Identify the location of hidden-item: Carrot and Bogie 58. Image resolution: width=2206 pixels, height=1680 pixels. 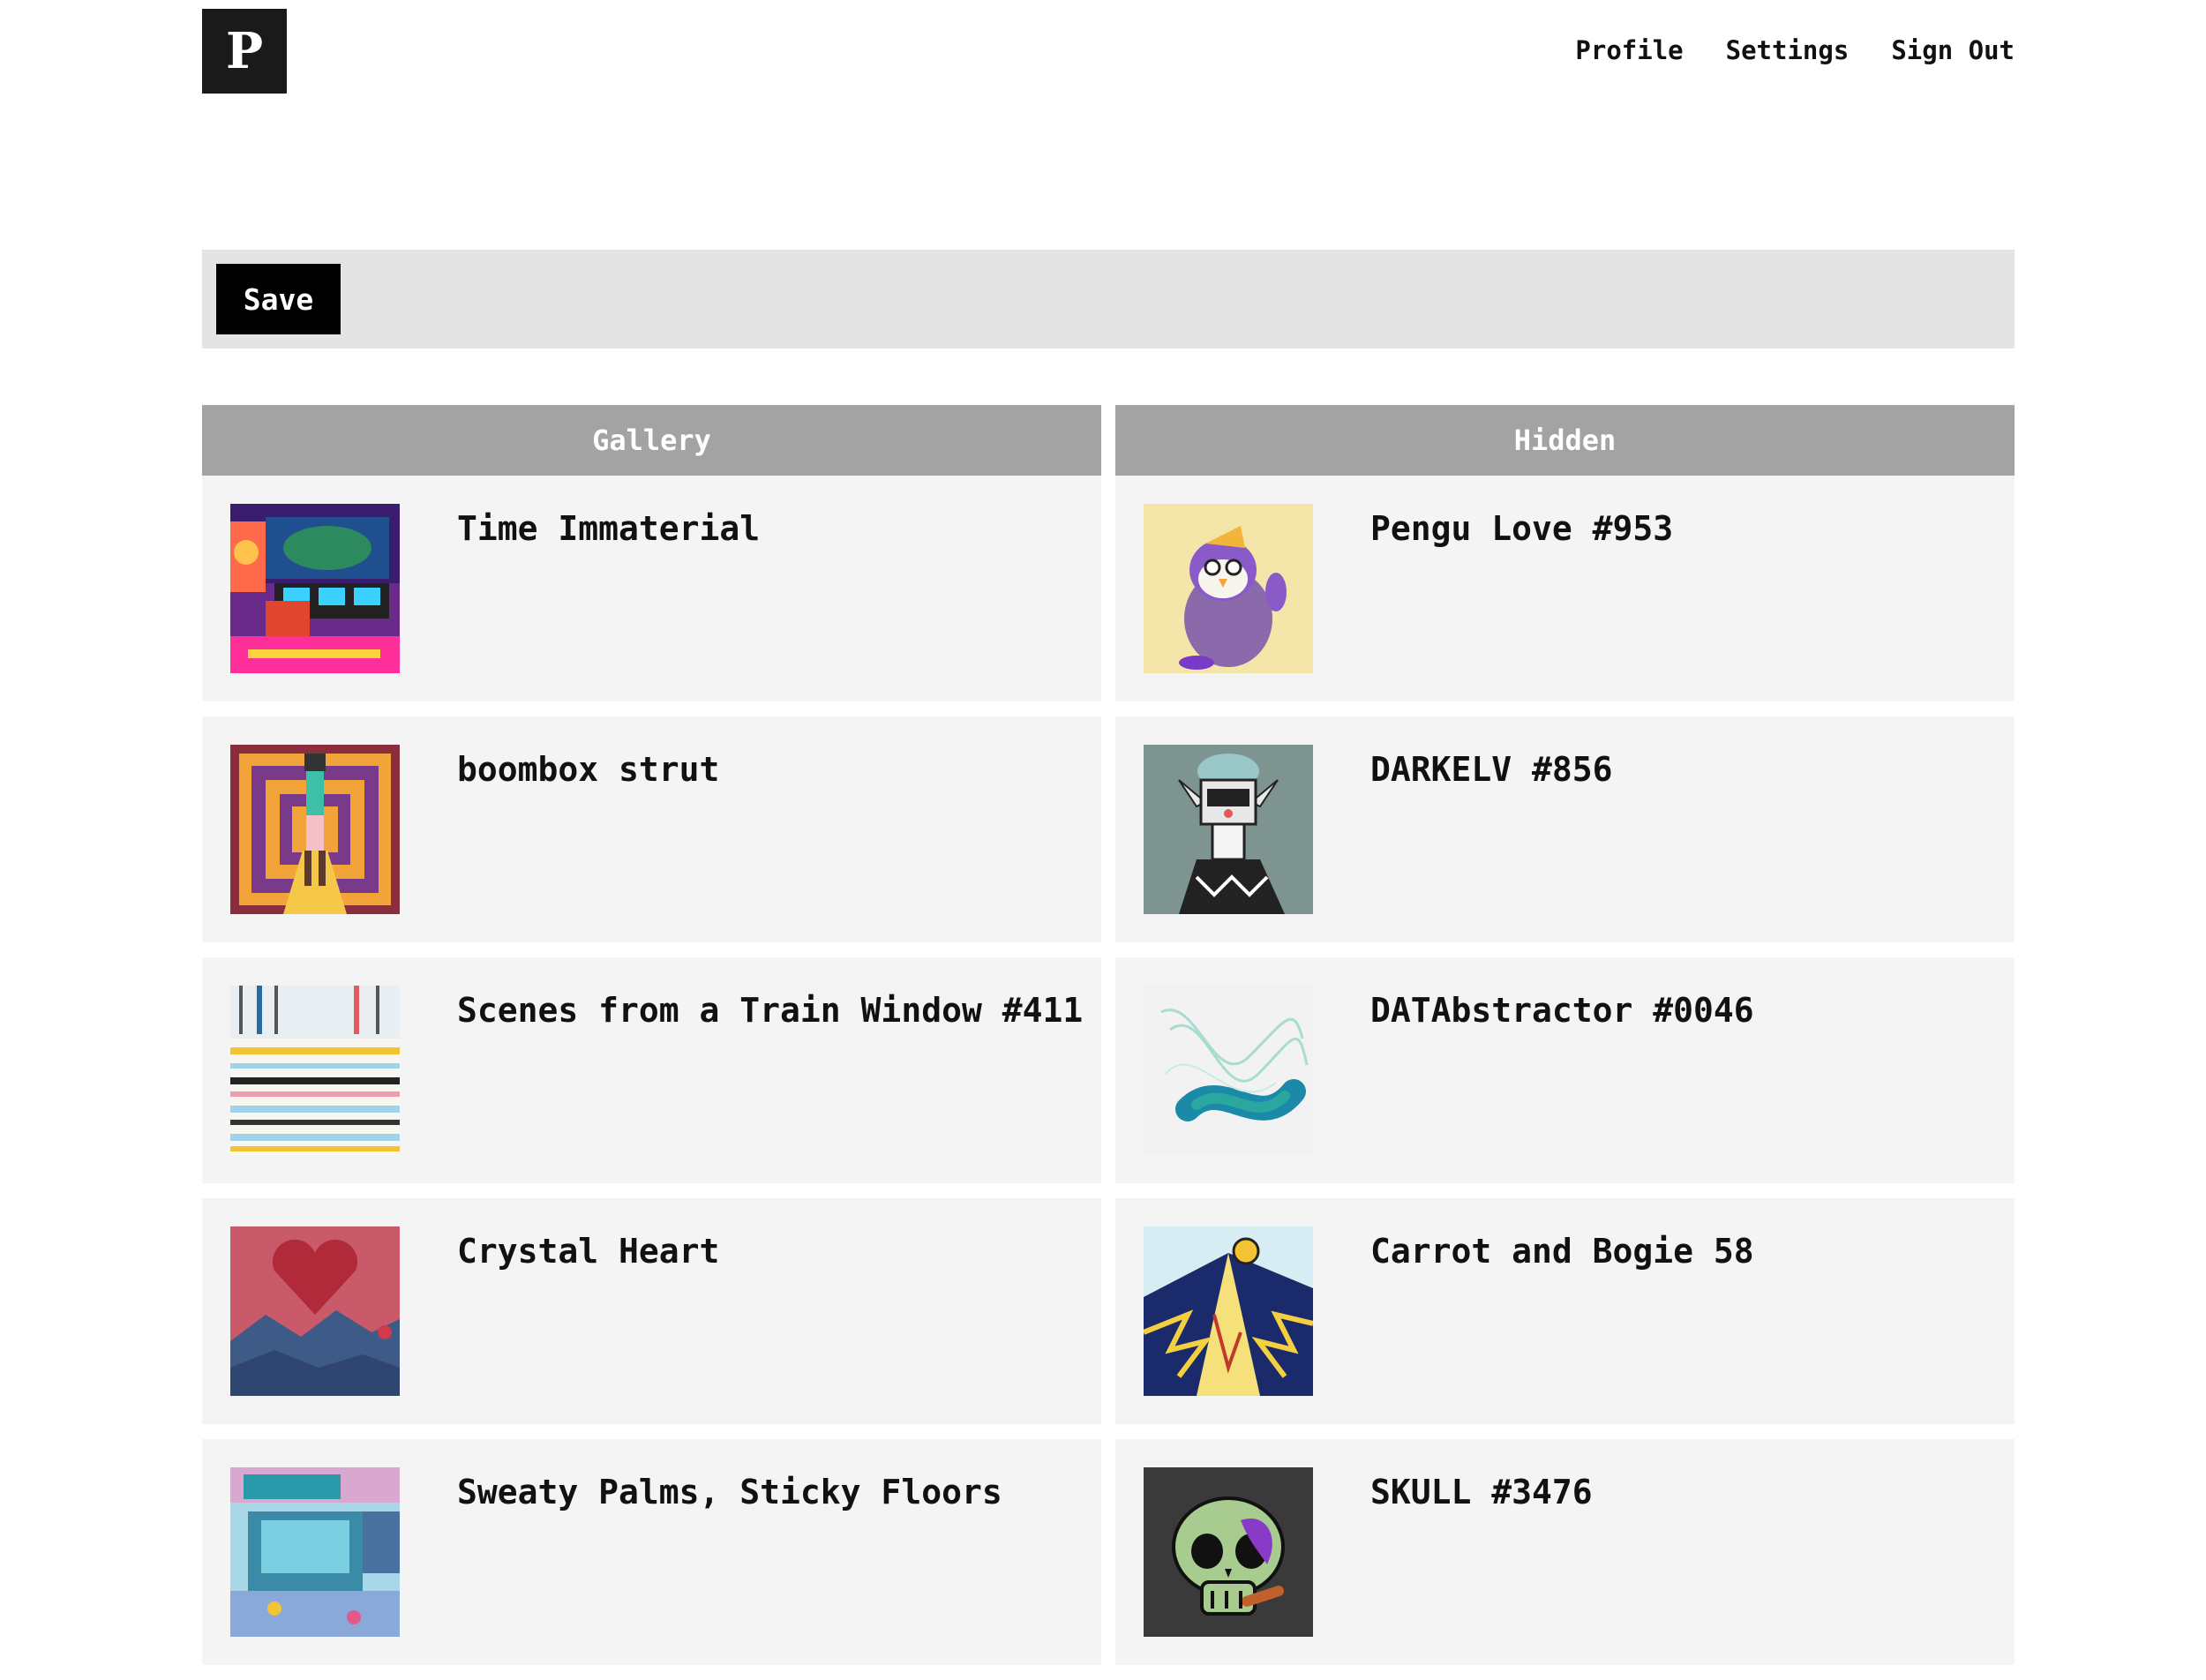
(1565, 1311).